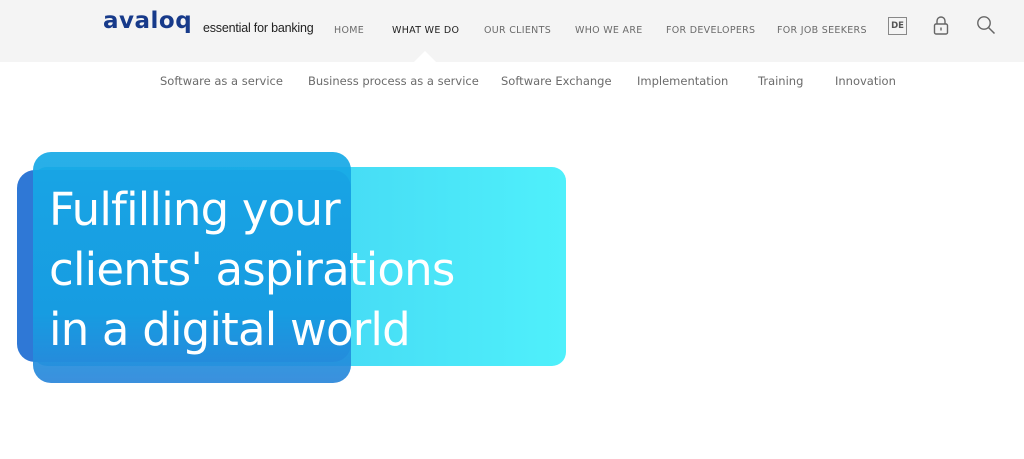  What do you see at coordinates (517, 30) in the screenshot?
I see `nav-item-our-clients: OUR CLIENTS` at bounding box center [517, 30].